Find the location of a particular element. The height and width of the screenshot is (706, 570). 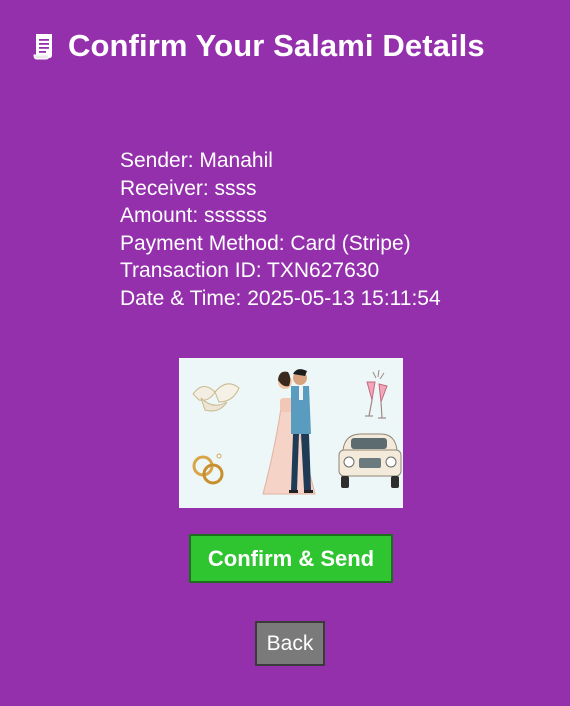

page-header: Confirm Your Salami Details is located at coordinates (258, 46).